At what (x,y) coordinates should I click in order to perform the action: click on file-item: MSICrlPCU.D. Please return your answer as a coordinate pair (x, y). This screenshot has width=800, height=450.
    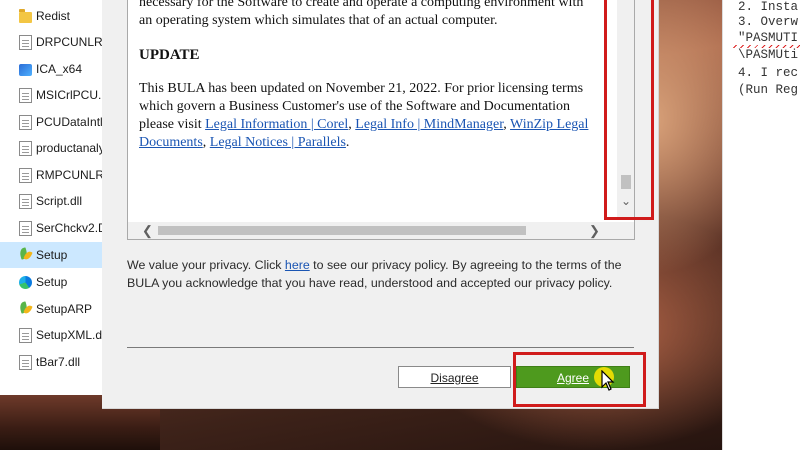
    Looking at the image, I should click on (51, 95).